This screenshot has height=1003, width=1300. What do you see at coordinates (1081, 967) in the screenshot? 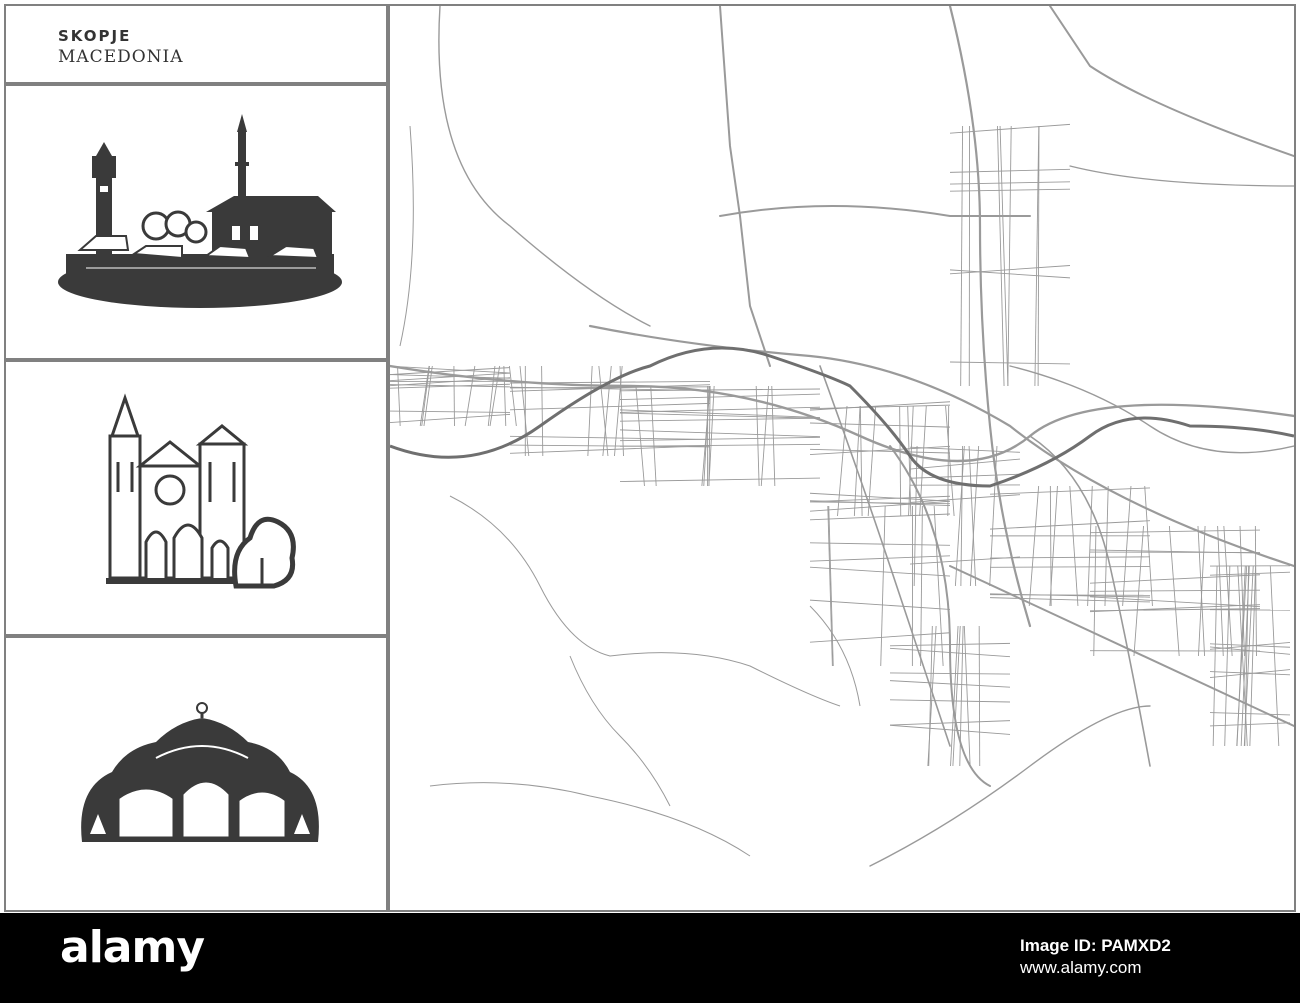
I see `footer-url: www.alamy.com` at bounding box center [1081, 967].